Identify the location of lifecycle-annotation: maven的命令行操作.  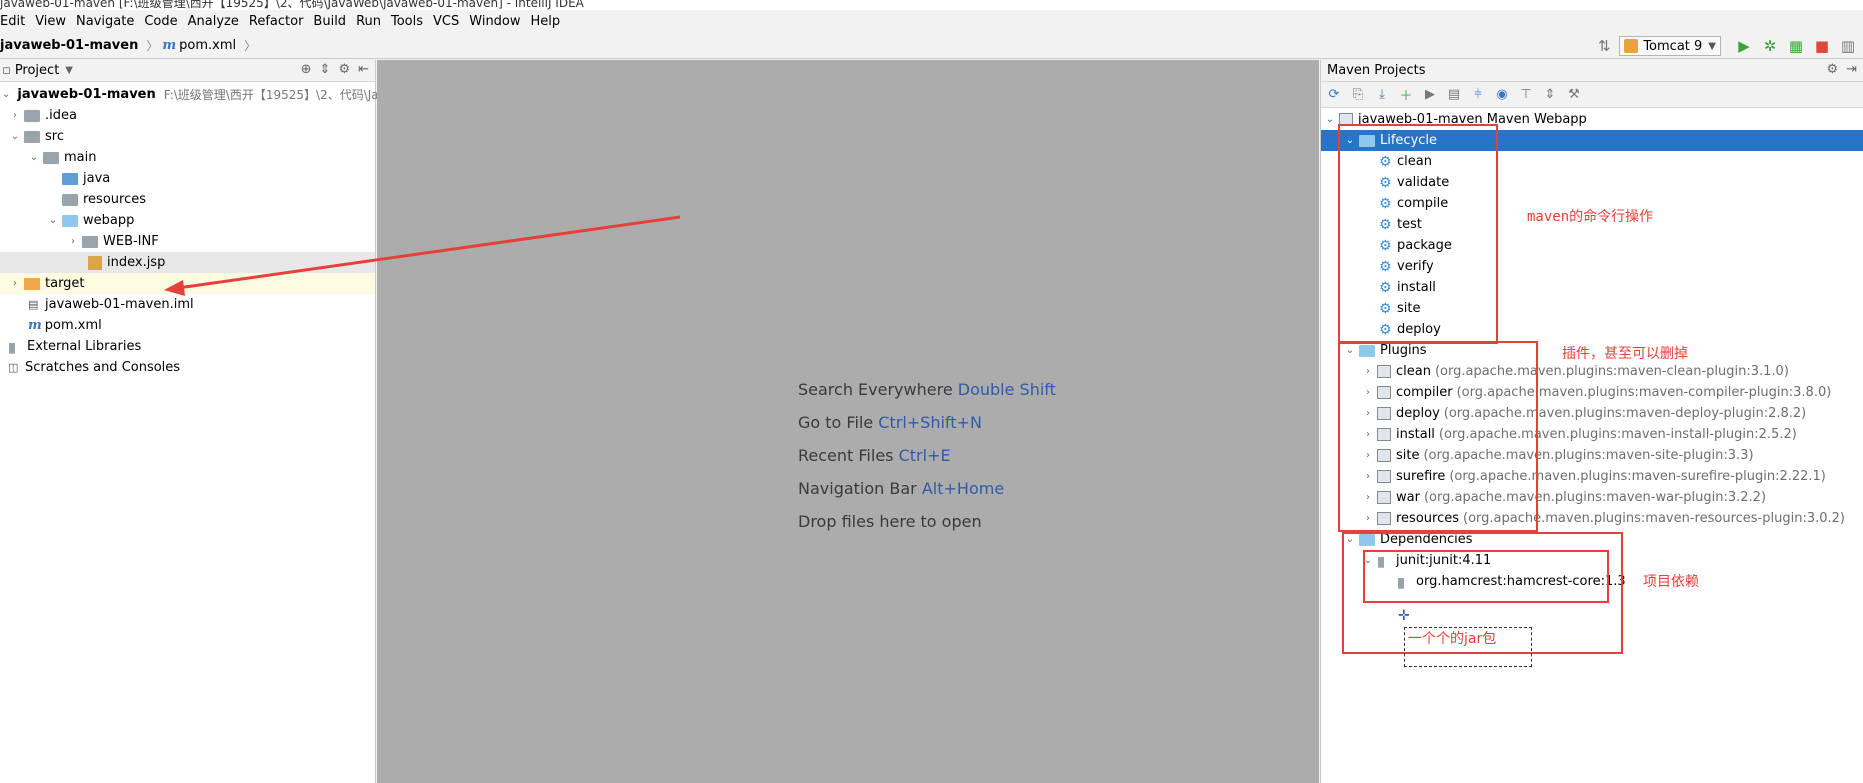
(1590, 217).